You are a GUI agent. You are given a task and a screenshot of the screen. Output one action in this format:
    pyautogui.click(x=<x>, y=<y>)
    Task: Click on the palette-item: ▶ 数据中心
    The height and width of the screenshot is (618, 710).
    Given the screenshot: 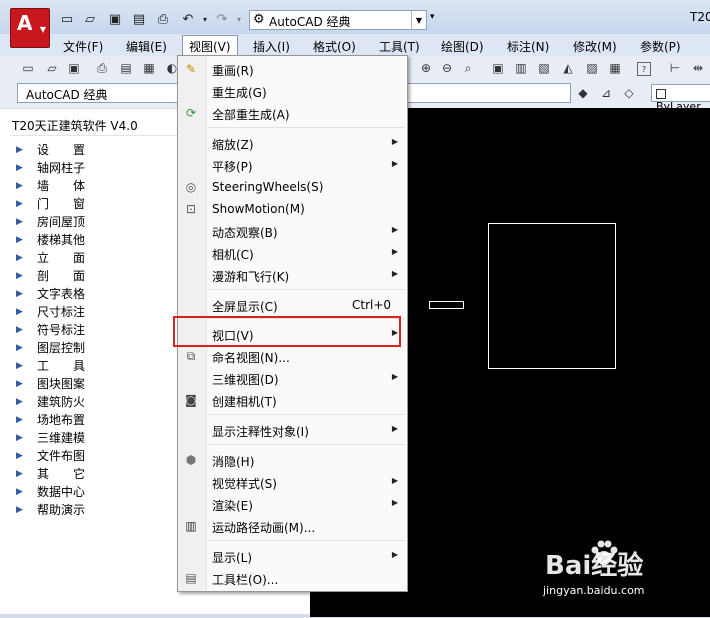 What is the action you would take?
    pyautogui.click(x=50, y=492)
    